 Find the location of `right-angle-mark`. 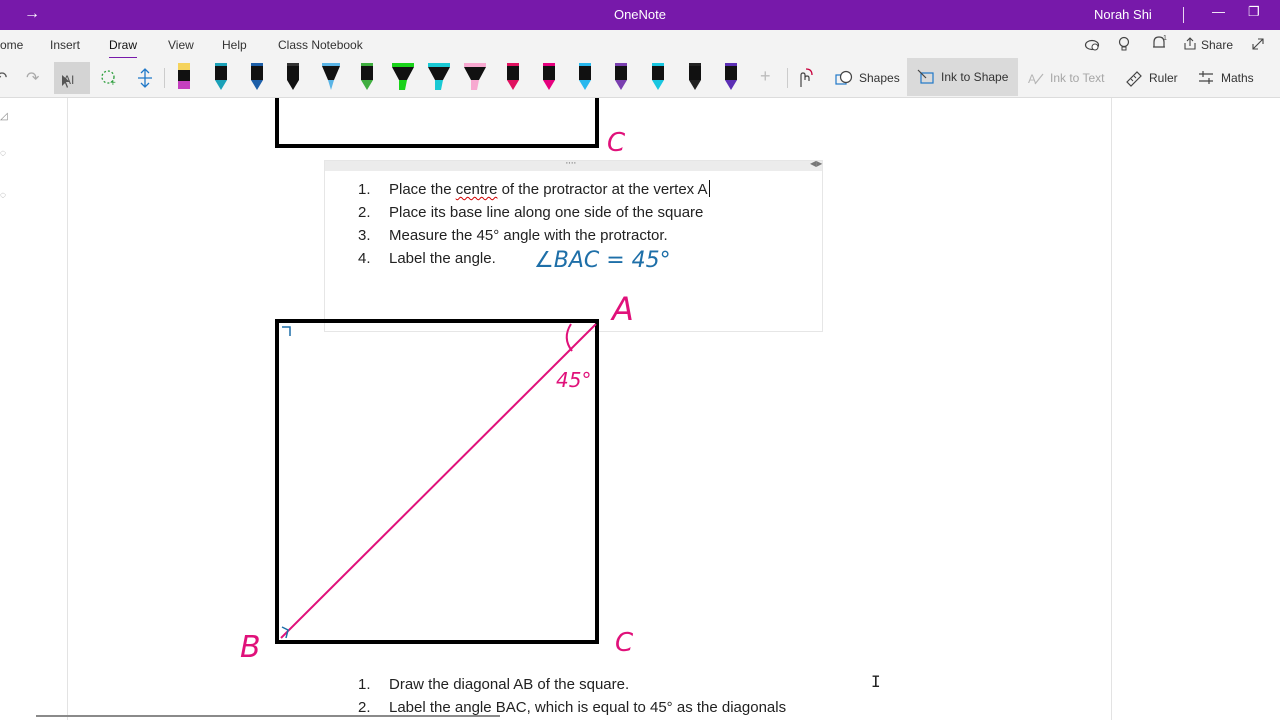

right-angle-mark is located at coordinates (286, 331).